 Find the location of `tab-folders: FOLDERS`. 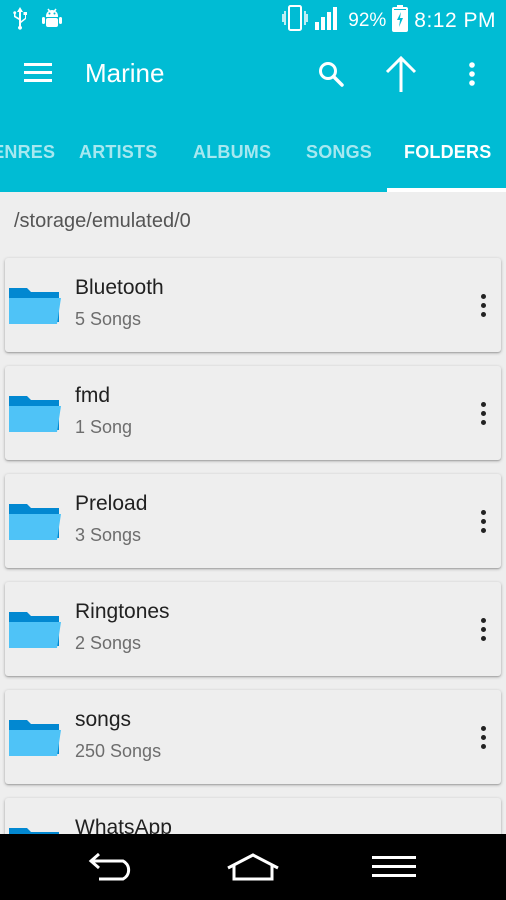

tab-folders: FOLDERS is located at coordinates (447, 152).